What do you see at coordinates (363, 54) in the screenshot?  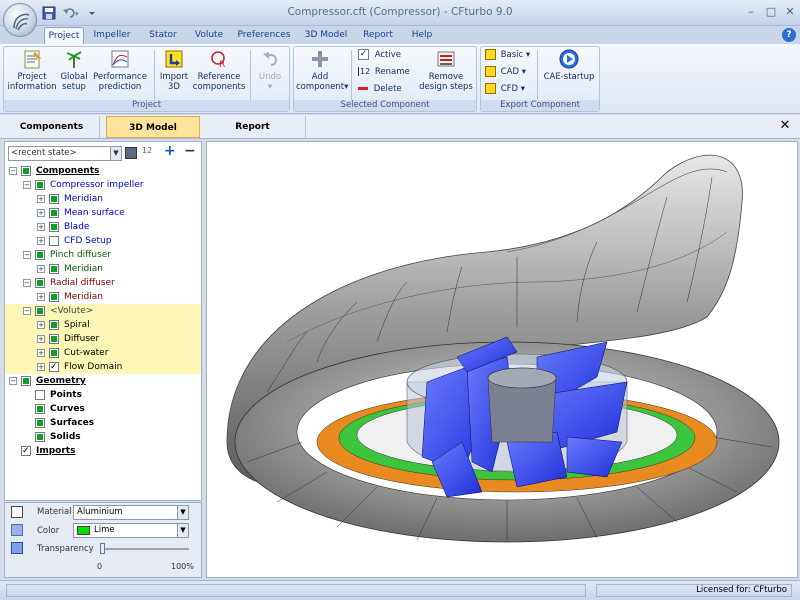 I see `active-checkbox: ✓` at bounding box center [363, 54].